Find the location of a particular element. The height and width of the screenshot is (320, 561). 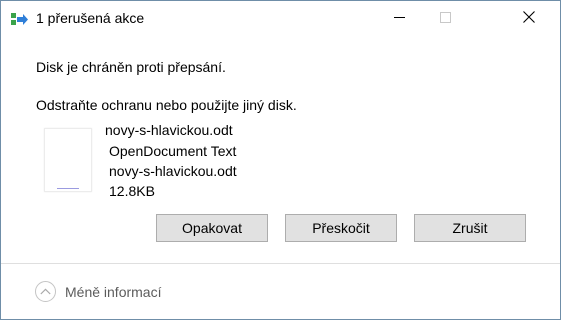

maximize-icon is located at coordinates (445, 19).